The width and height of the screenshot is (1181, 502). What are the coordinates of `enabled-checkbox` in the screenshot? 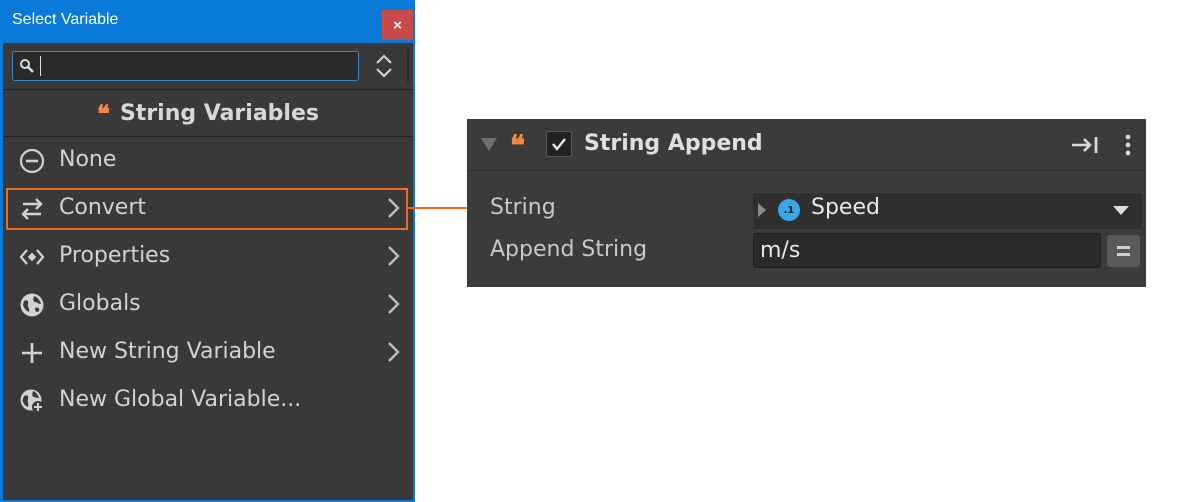 It's located at (559, 144).